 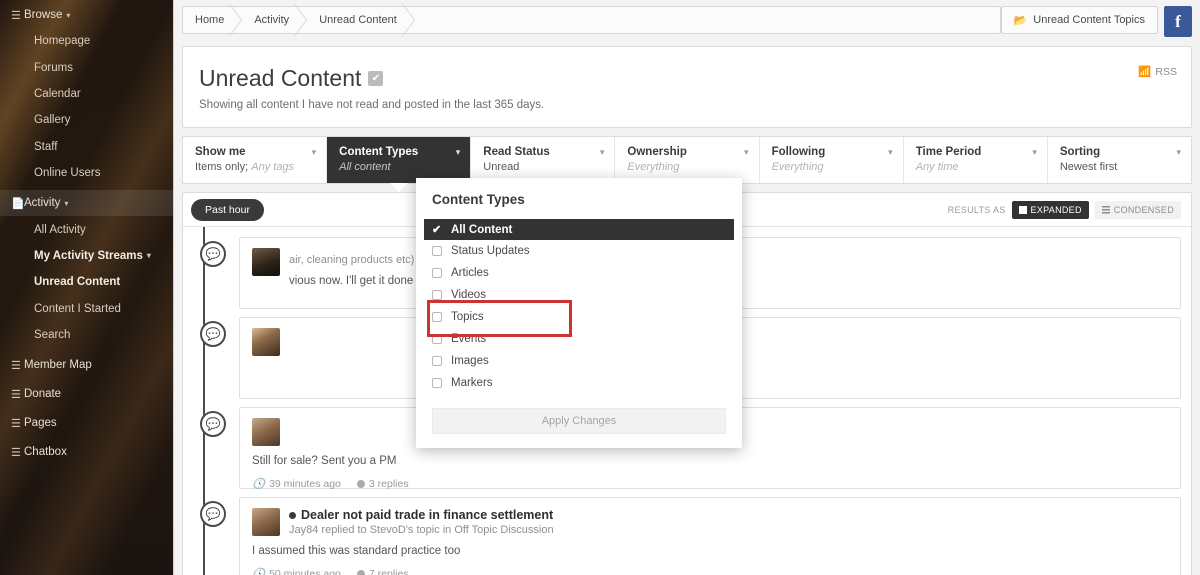 What do you see at coordinates (62, 41) in the screenshot?
I see `sidebar-item-label: Homepage` at bounding box center [62, 41].